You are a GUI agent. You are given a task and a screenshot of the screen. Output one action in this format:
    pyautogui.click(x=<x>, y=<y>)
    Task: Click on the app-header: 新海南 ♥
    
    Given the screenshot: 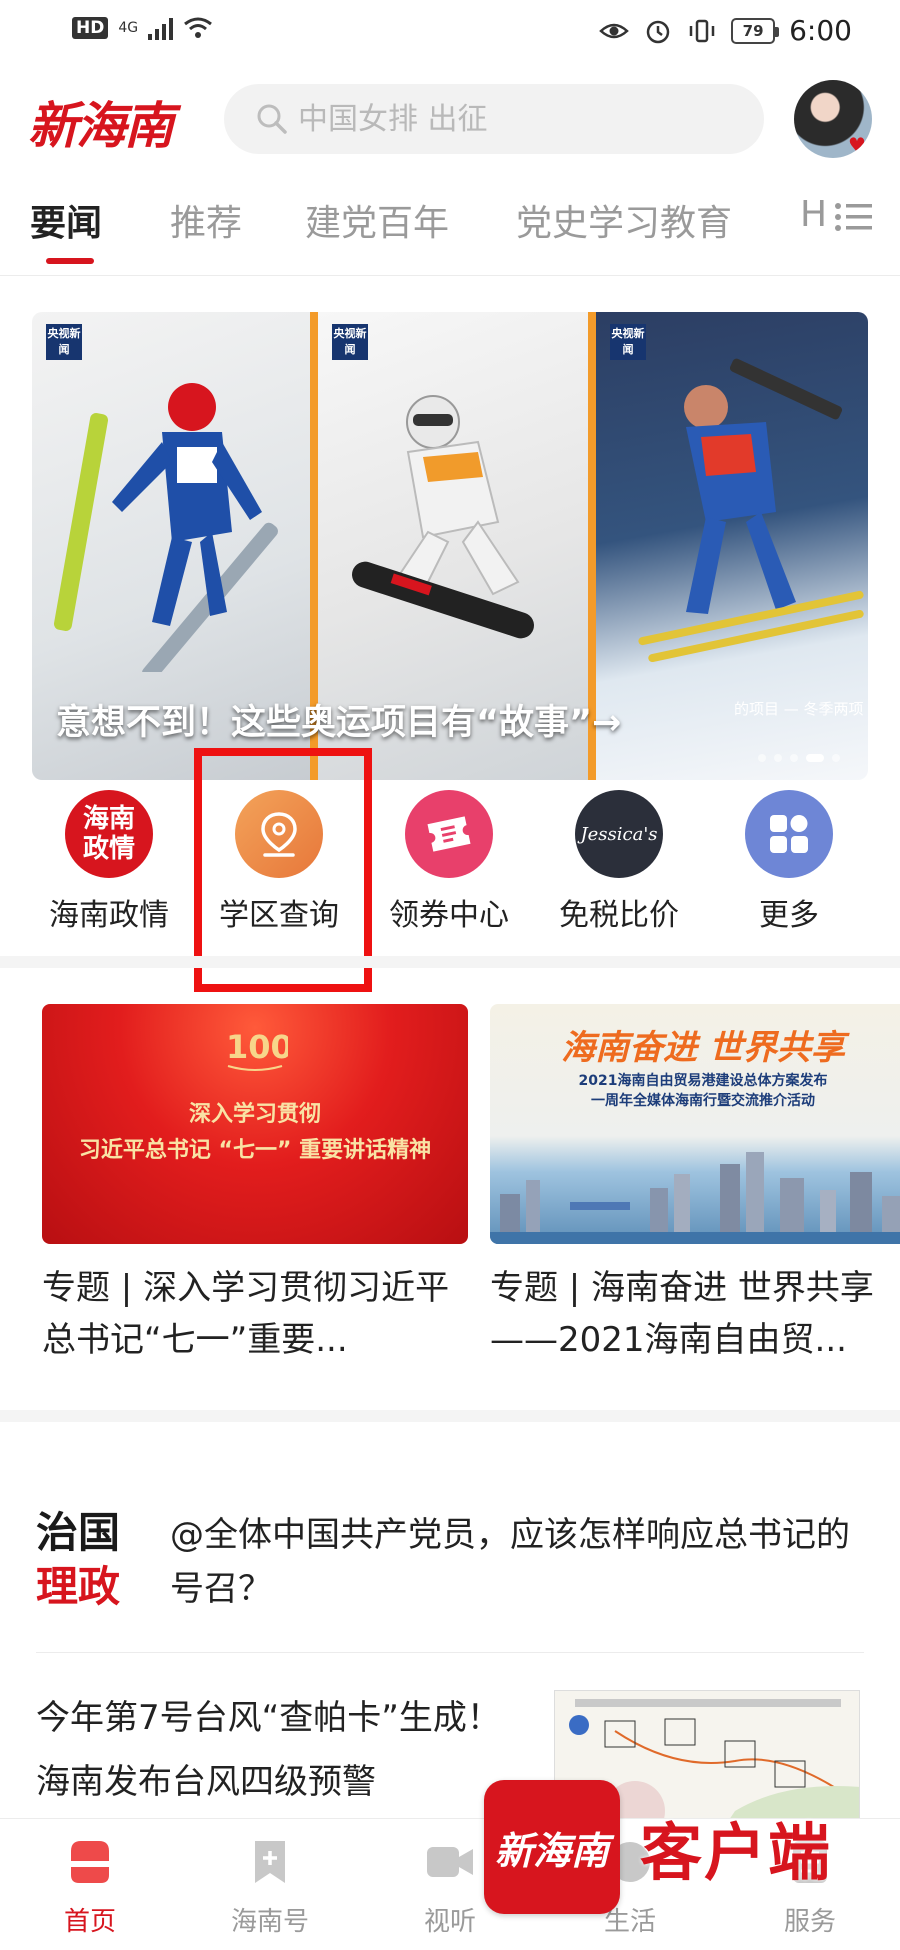 What is the action you would take?
    pyautogui.click(x=450, y=123)
    